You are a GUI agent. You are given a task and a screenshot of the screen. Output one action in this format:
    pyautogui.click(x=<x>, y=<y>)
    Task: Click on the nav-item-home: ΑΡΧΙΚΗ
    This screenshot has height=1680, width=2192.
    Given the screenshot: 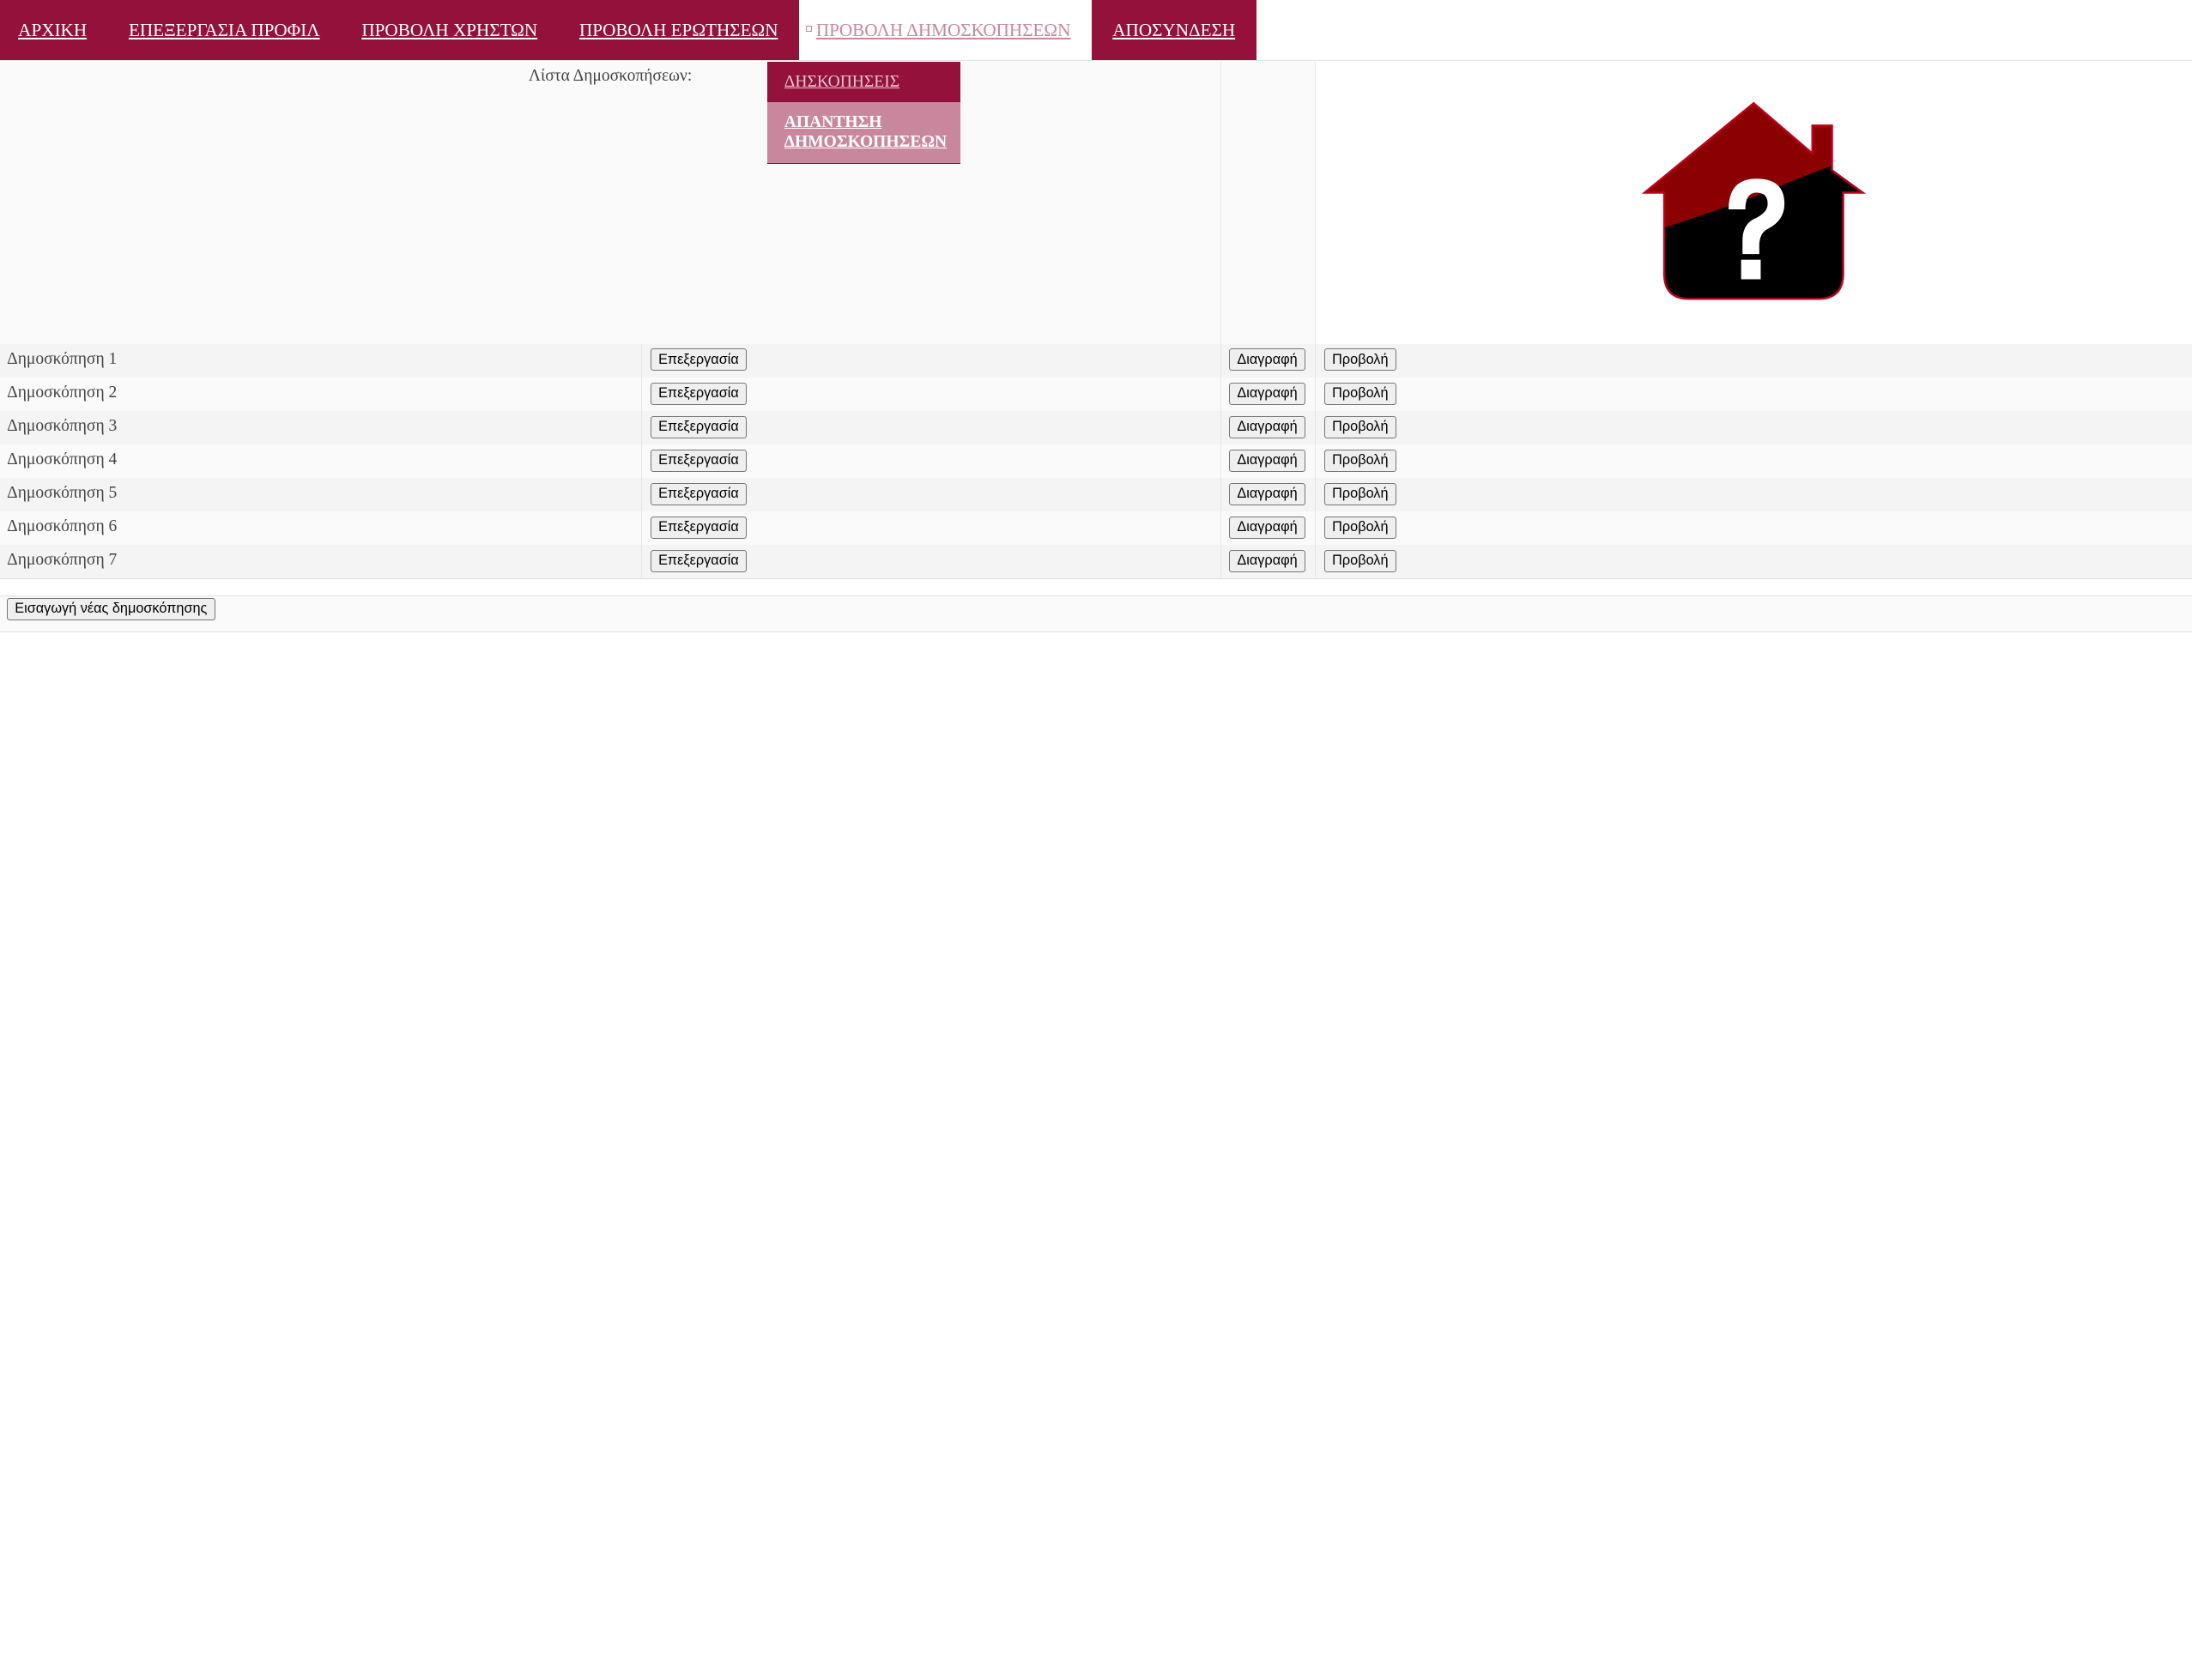 What is the action you would take?
    pyautogui.click(x=54, y=31)
    